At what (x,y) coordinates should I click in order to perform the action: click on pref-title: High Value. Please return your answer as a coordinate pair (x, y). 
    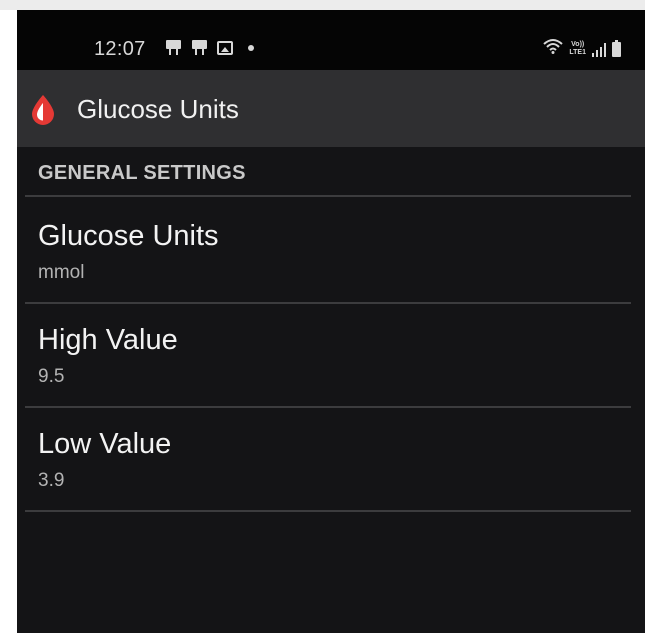
    Looking at the image, I should click on (108, 340).